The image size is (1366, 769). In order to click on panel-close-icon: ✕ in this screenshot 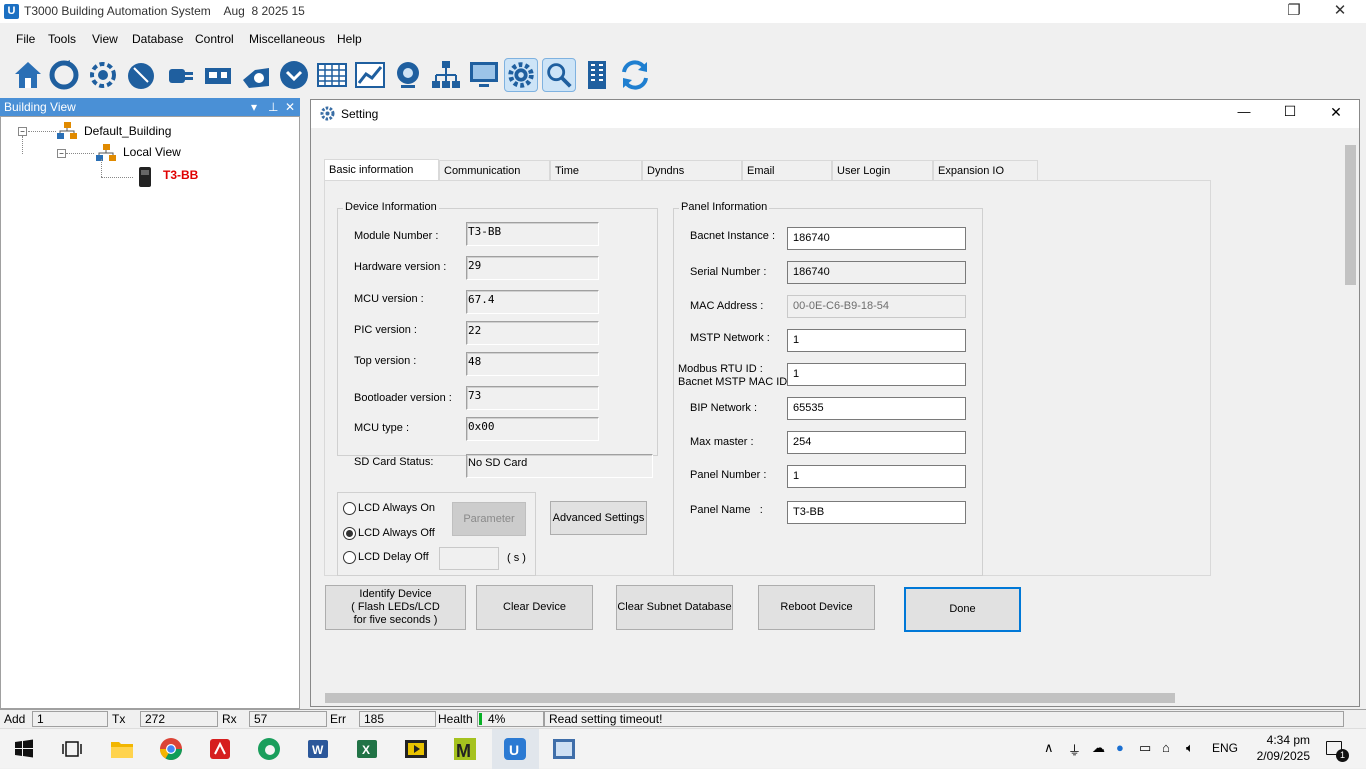, I will do `click(290, 107)`.